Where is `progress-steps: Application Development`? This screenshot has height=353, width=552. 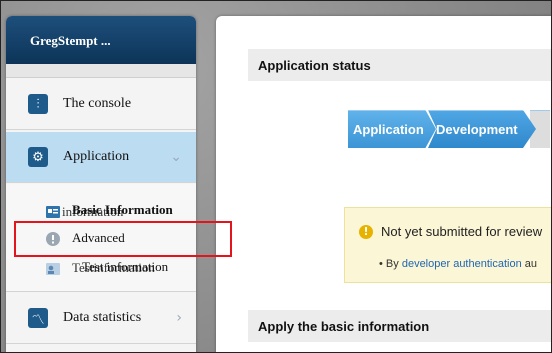 progress-steps: Application Development is located at coordinates (449, 129).